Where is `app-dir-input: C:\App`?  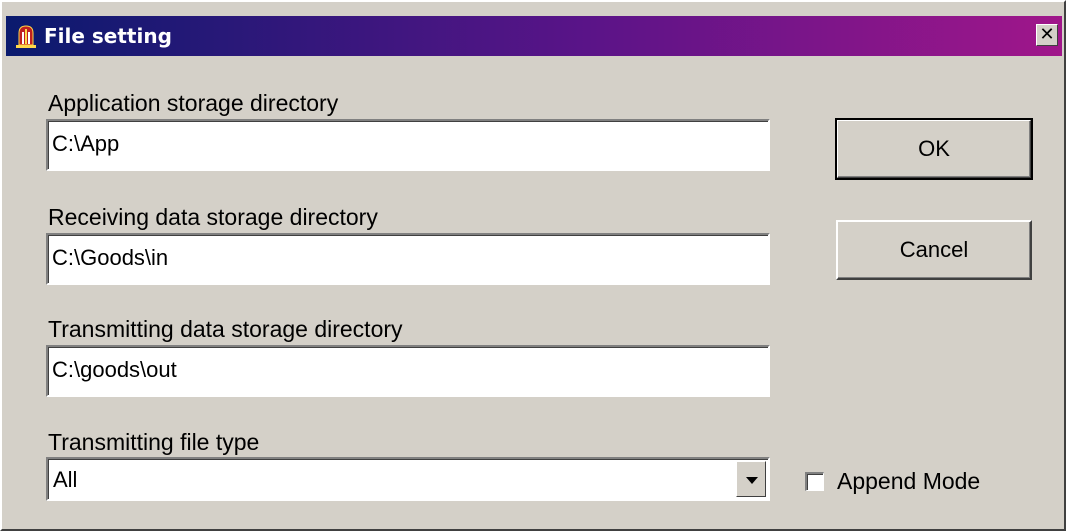 app-dir-input: C:\App is located at coordinates (408, 145).